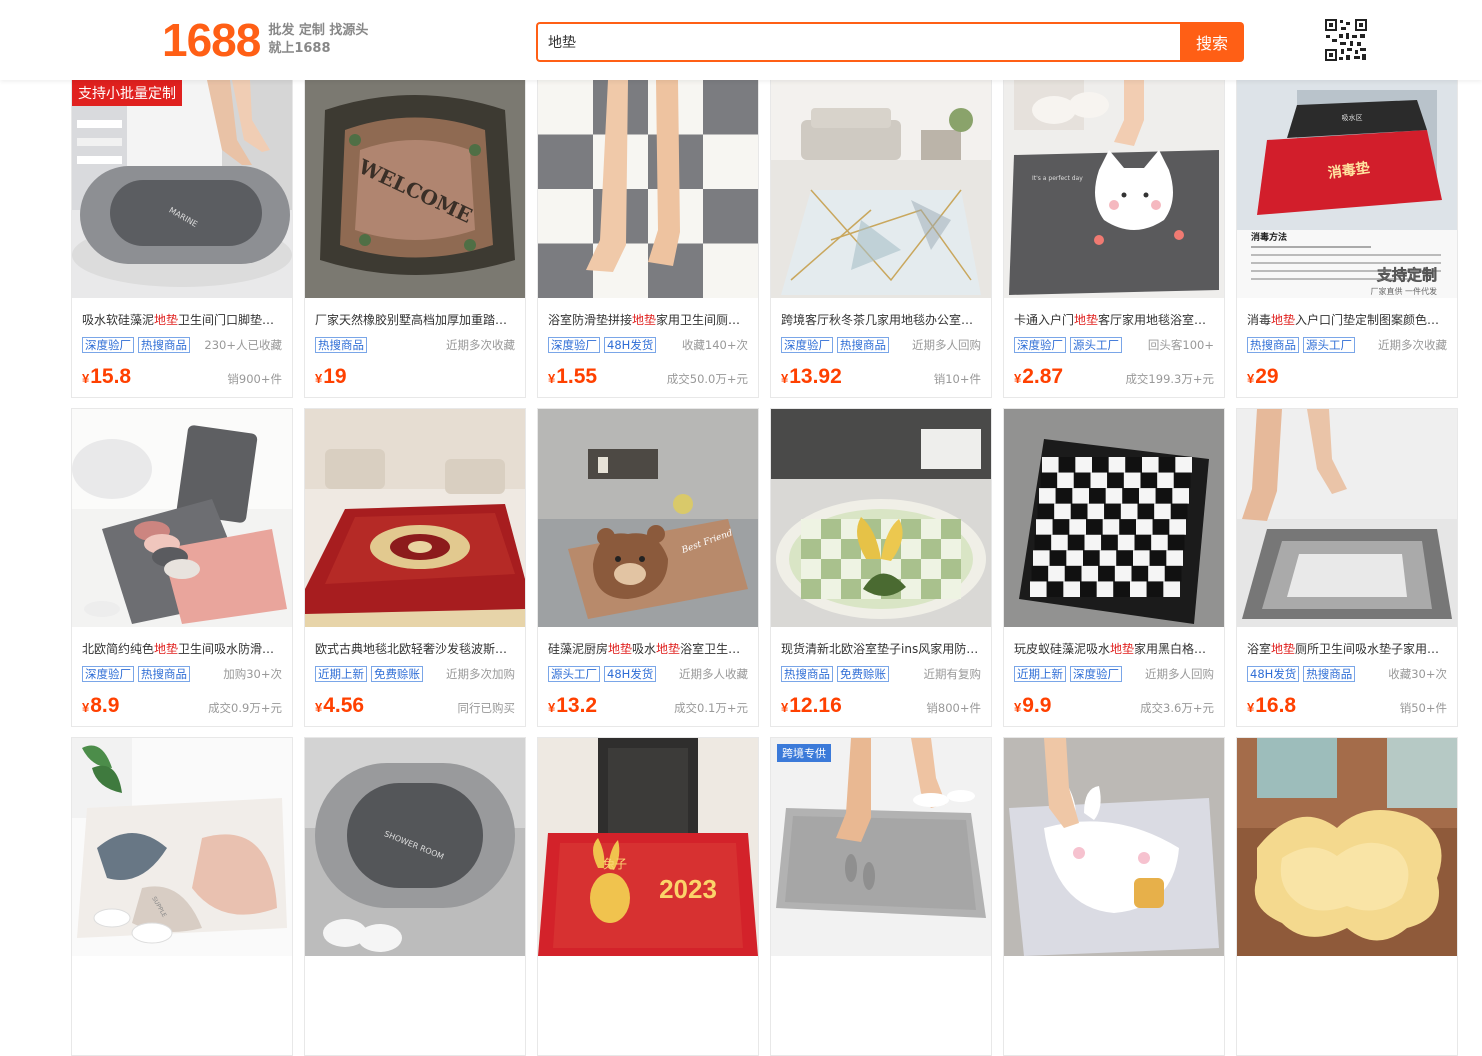 Image resolution: width=1482 pixels, height=1056 pixels. I want to click on product-price: ¥2.87, so click(1038, 377).